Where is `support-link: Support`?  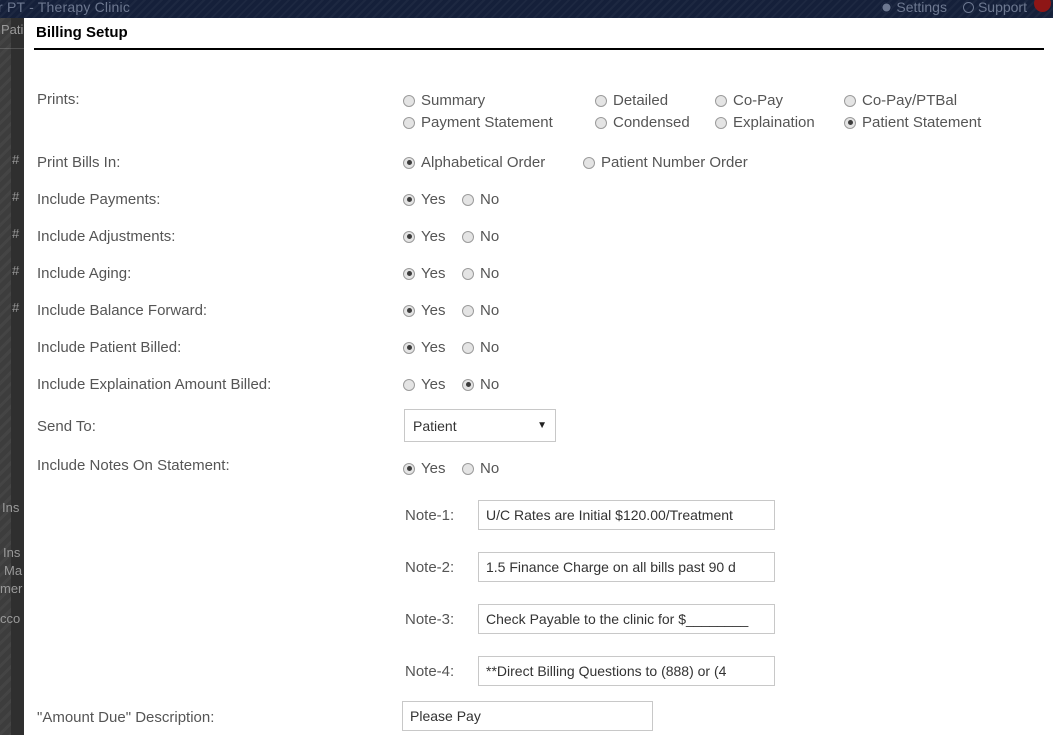 support-link: Support is located at coordinates (994, 8).